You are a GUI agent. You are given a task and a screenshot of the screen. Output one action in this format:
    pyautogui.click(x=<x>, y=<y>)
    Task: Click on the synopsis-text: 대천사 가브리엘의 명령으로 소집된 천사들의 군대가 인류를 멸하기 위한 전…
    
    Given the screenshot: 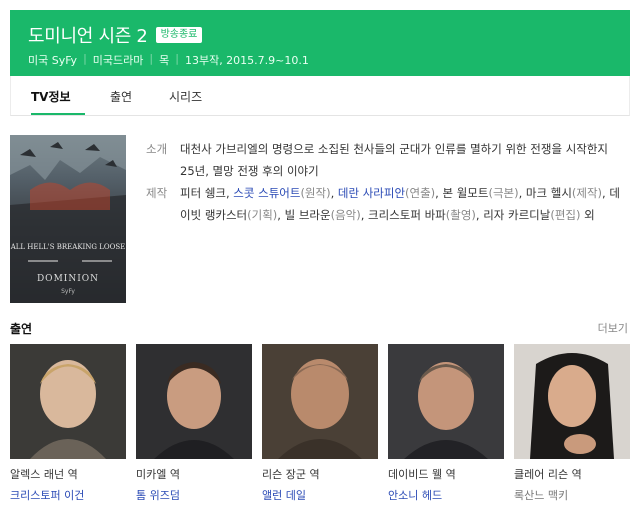 What is the action you would take?
    pyautogui.click(x=394, y=160)
    